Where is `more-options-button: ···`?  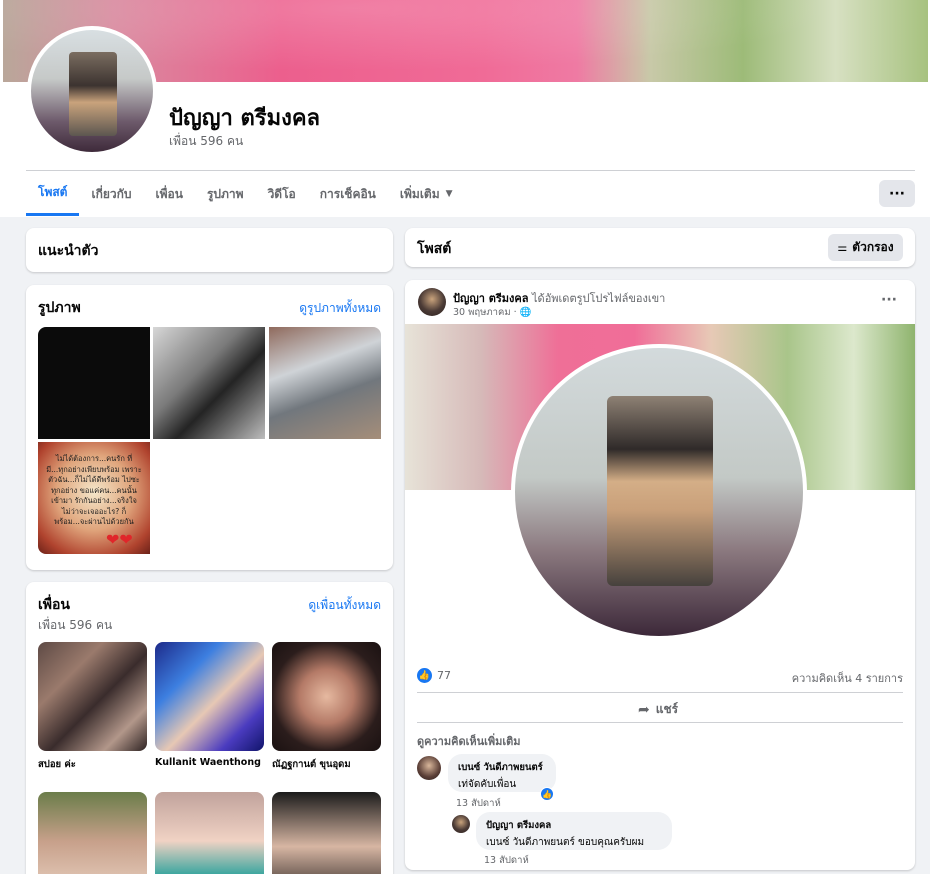 more-options-button: ··· is located at coordinates (897, 193).